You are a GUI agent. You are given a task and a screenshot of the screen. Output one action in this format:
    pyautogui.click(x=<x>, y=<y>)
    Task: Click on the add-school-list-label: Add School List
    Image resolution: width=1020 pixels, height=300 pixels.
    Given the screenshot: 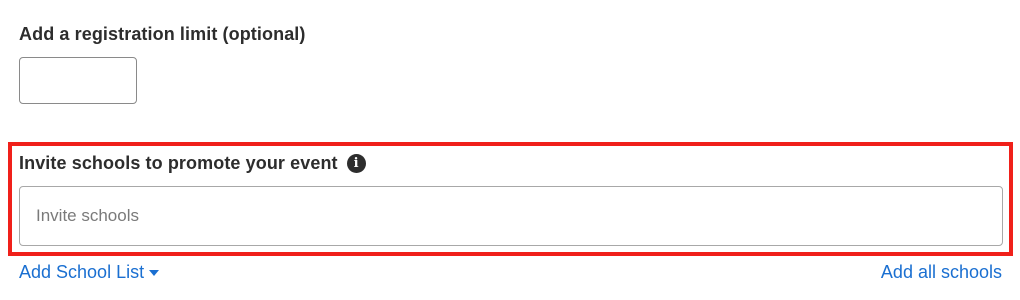 What is the action you would take?
    pyautogui.click(x=82, y=272)
    